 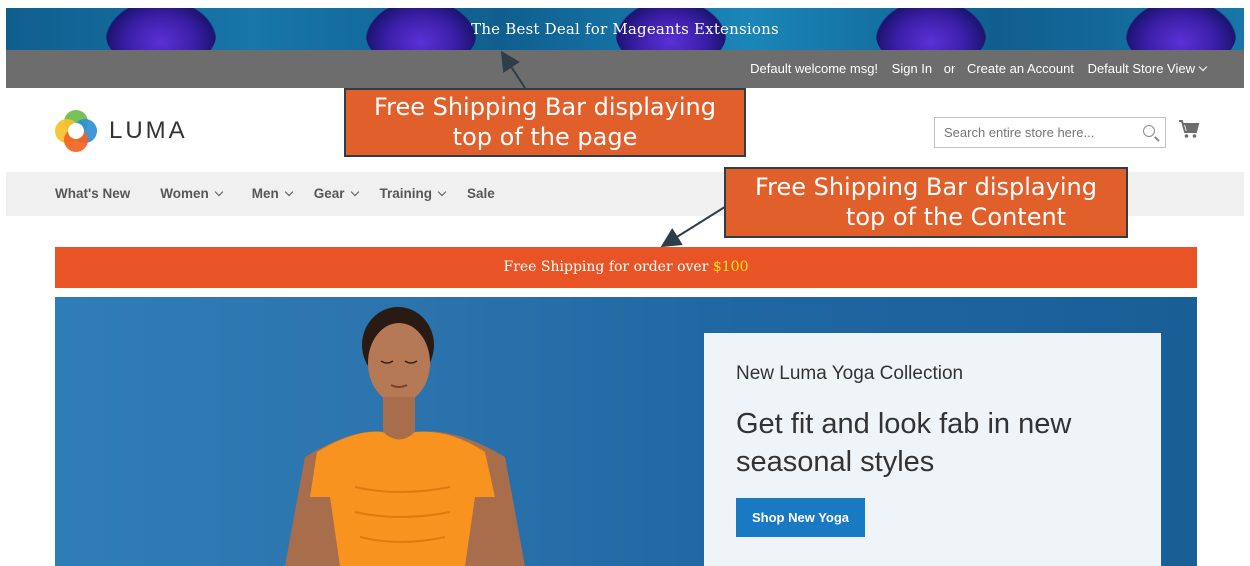 I want to click on promo-bar-text: The Best Deal for Mageants Extensions, so click(x=625, y=29).